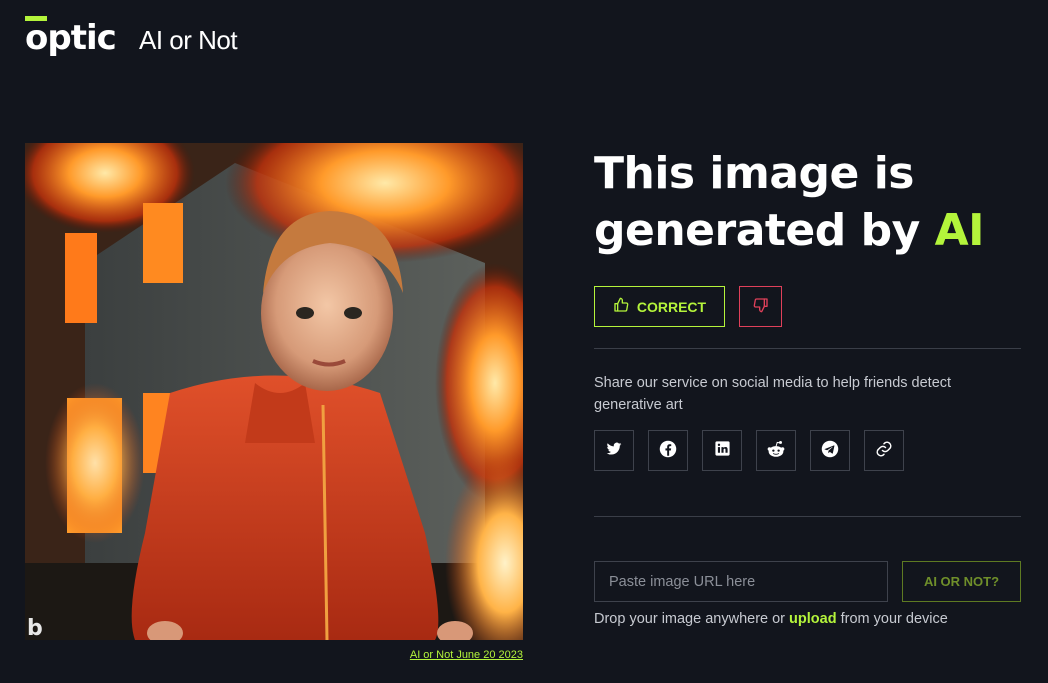 The image size is (1048, 683). I want to click on optic-logo: optic, so click(77, 36).